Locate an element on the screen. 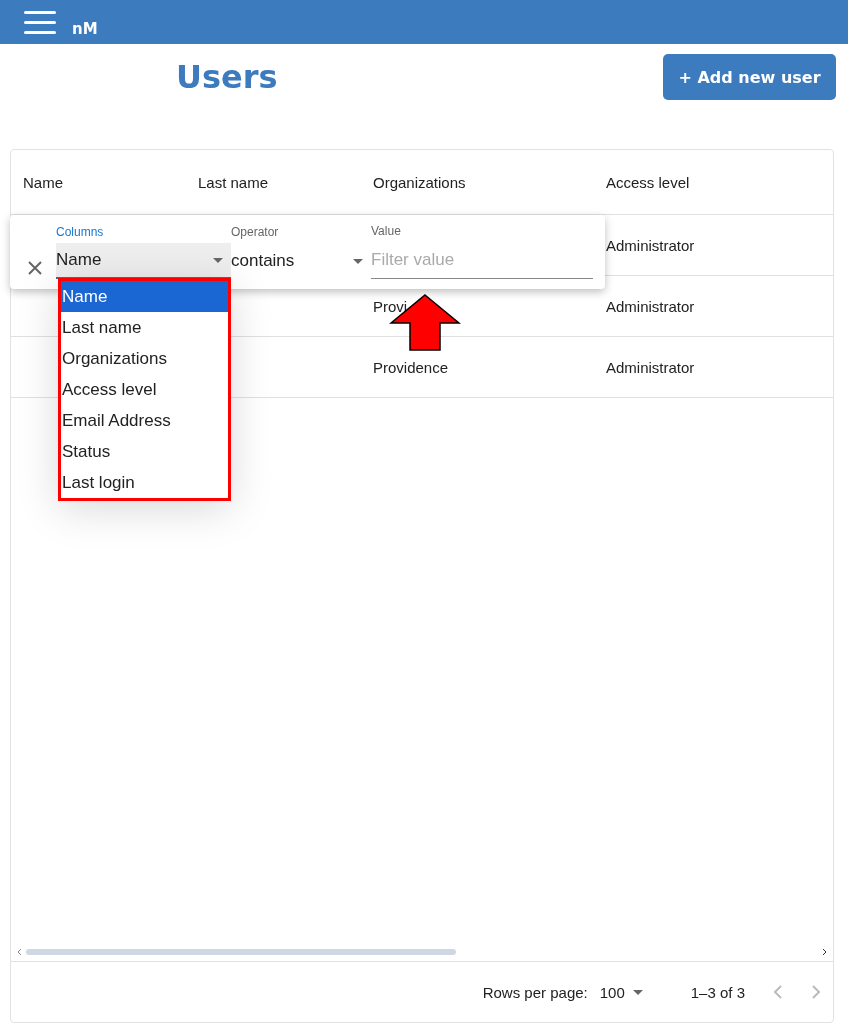 This screenshot has height=1033, width=848. rows-per-page-select: 100 is located at coordinates (625, 992).